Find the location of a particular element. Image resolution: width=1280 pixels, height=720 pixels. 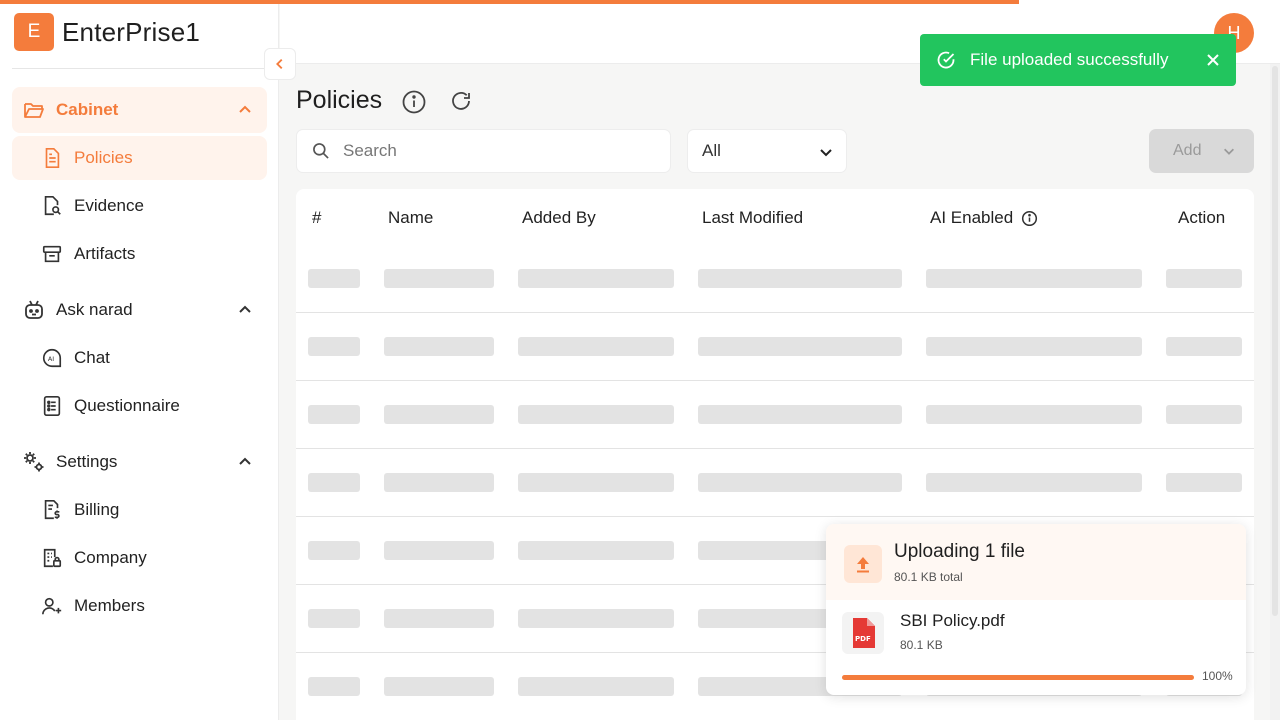

column-header-action: Action is located at coordinates (1202, 217).